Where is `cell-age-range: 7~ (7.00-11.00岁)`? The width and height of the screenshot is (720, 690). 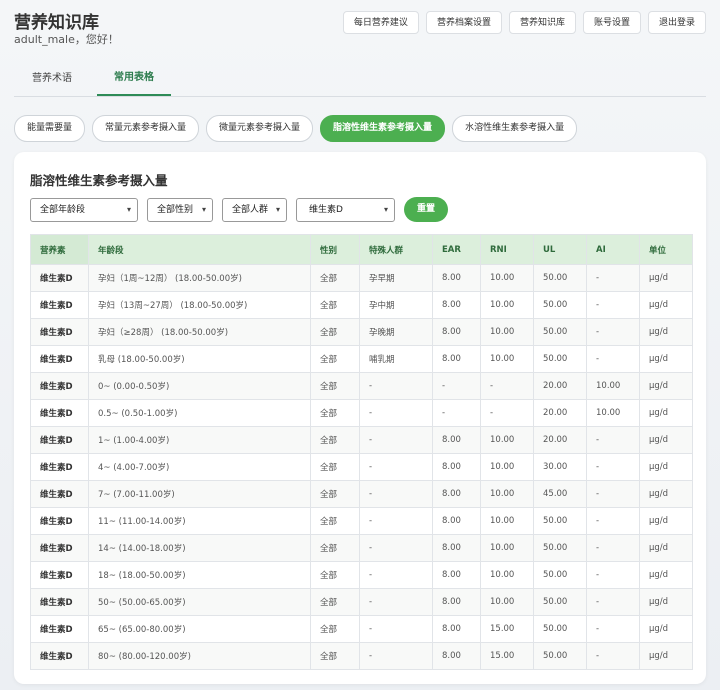 cell-age-range: 7~ (7.00-11.00岁) is located at coordinates (199, 494).